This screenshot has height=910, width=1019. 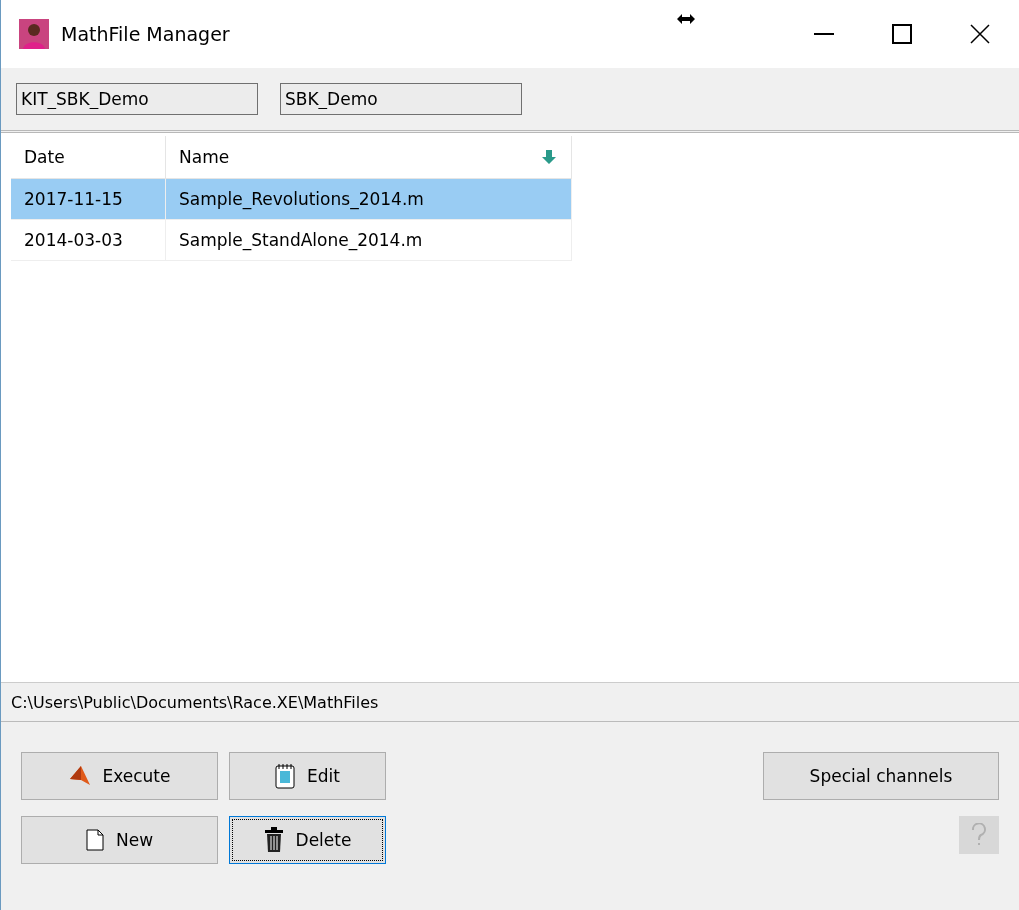 I want to click on minimize-icon, so click(x=824, y=34).